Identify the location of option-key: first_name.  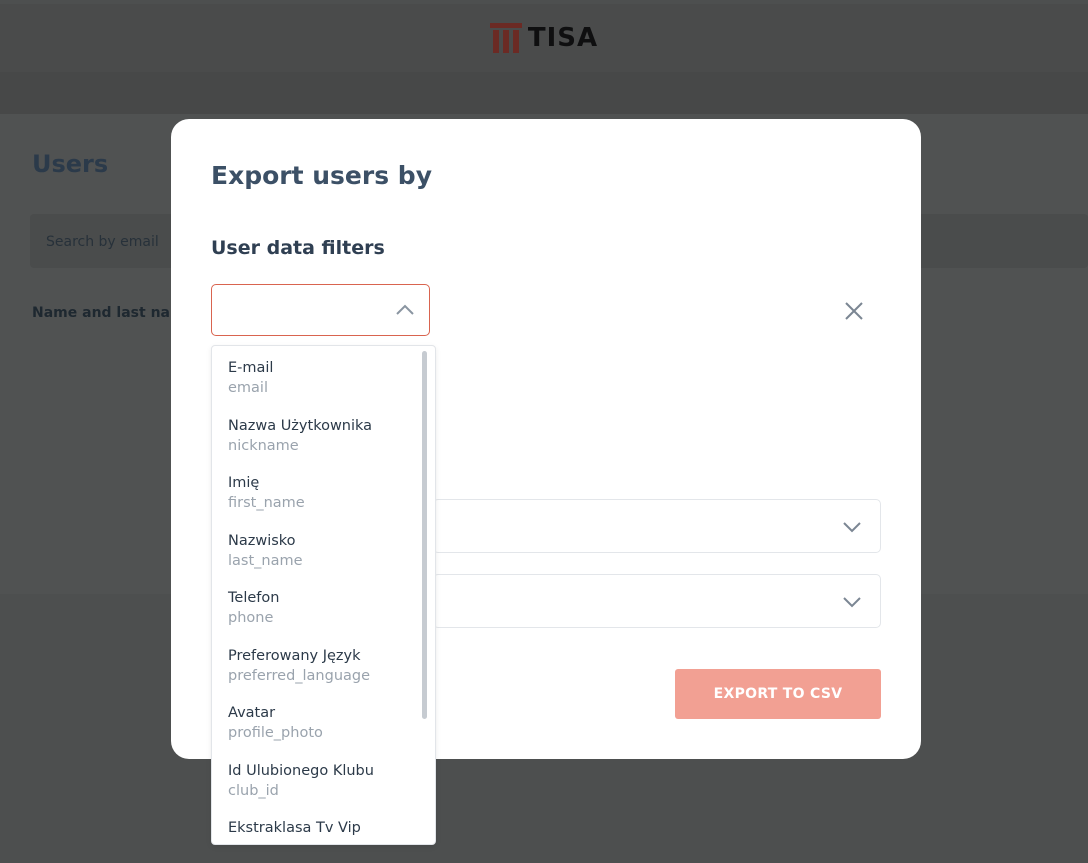
(266, 503).